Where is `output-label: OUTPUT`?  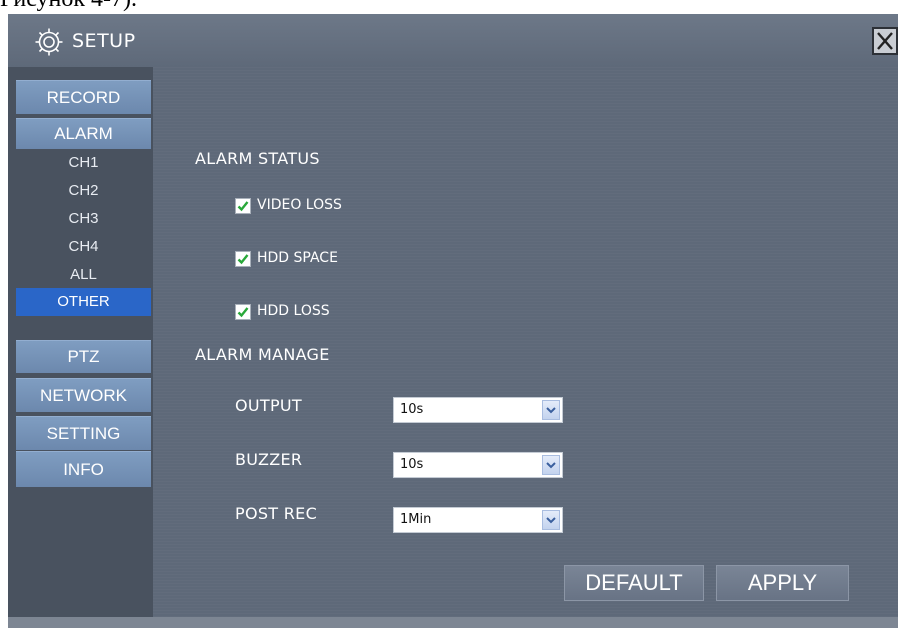 output-label: OUTPUT is located at coordinates (269, 405).